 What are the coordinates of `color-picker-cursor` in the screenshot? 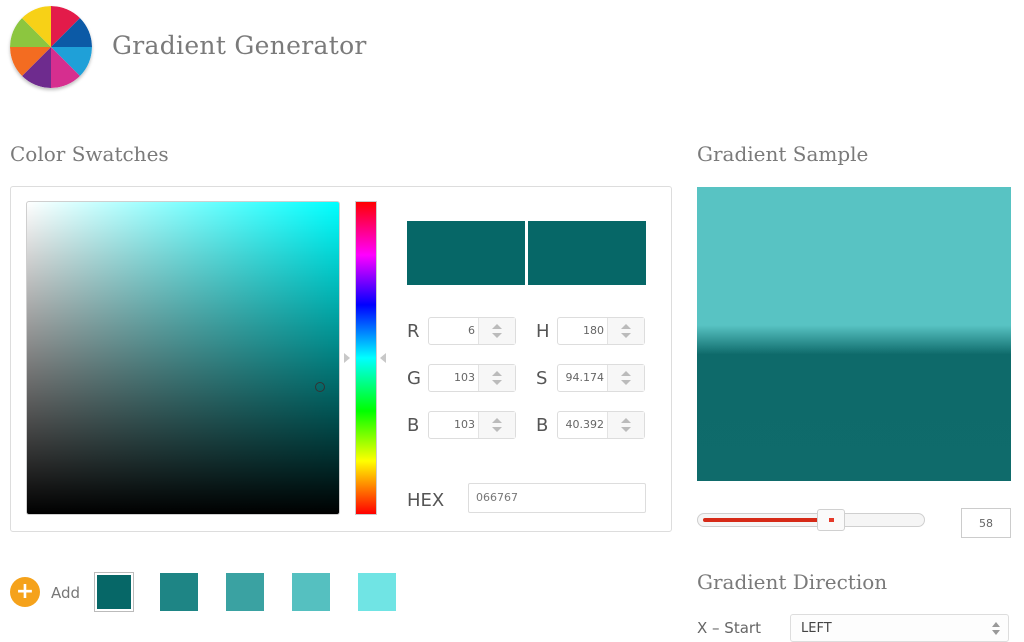 It's located at (320, 387).